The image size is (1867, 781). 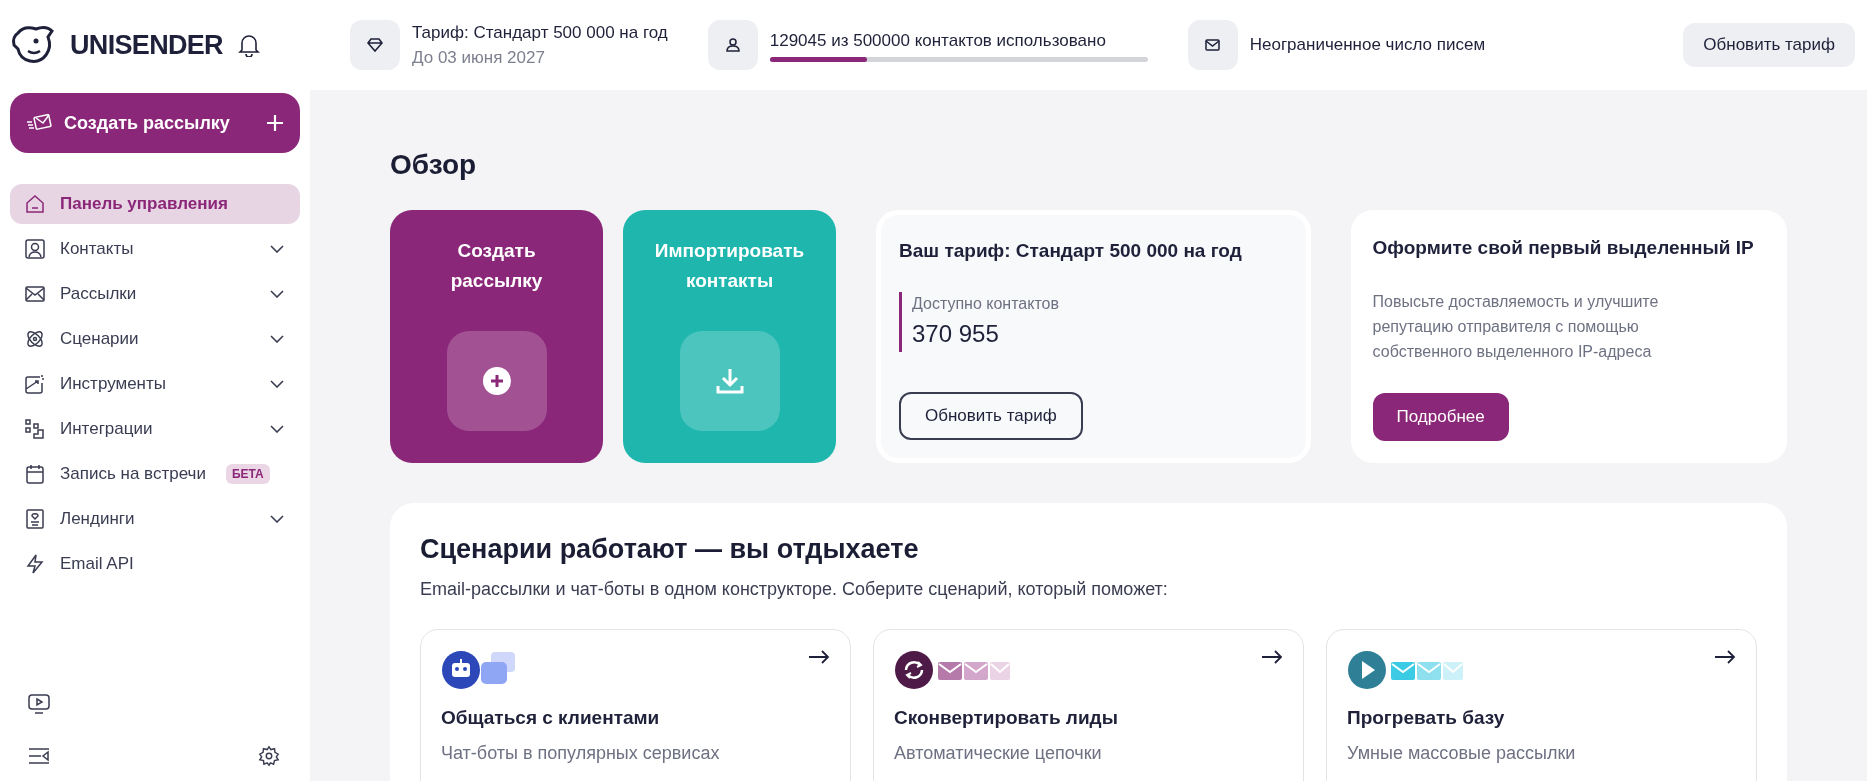 I want to click on bolt-icon, so click(x=35, y=564).